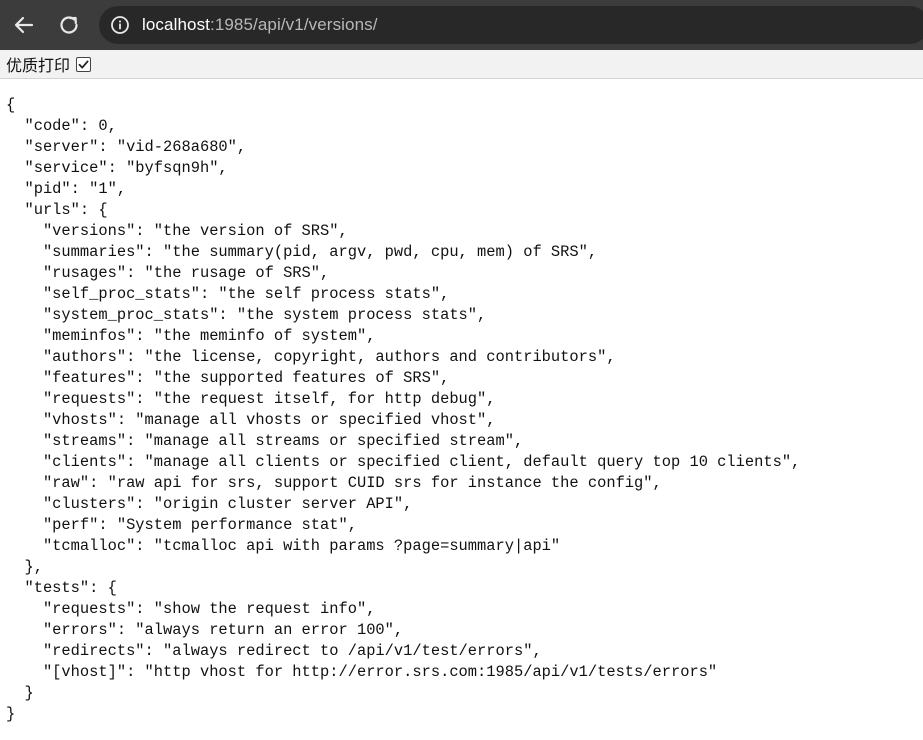 The image size is (923, 740). What do you see at coordinates (38, 65) in the screenshot?
I see `pretty-print-label: 优质打印` at bounding box center [38, 65].